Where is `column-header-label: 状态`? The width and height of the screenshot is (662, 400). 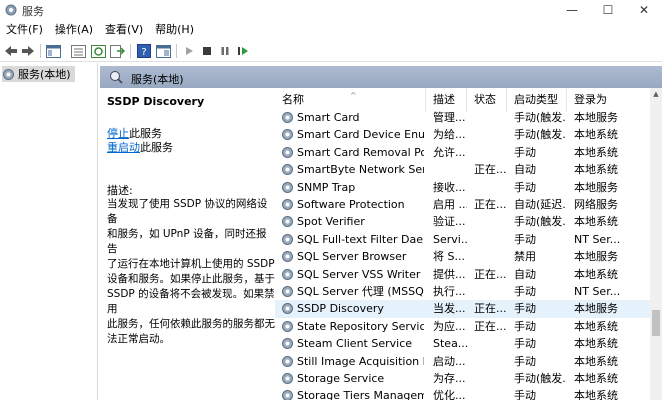
column-header-label: 状态 is located at coordinates (485, 99).